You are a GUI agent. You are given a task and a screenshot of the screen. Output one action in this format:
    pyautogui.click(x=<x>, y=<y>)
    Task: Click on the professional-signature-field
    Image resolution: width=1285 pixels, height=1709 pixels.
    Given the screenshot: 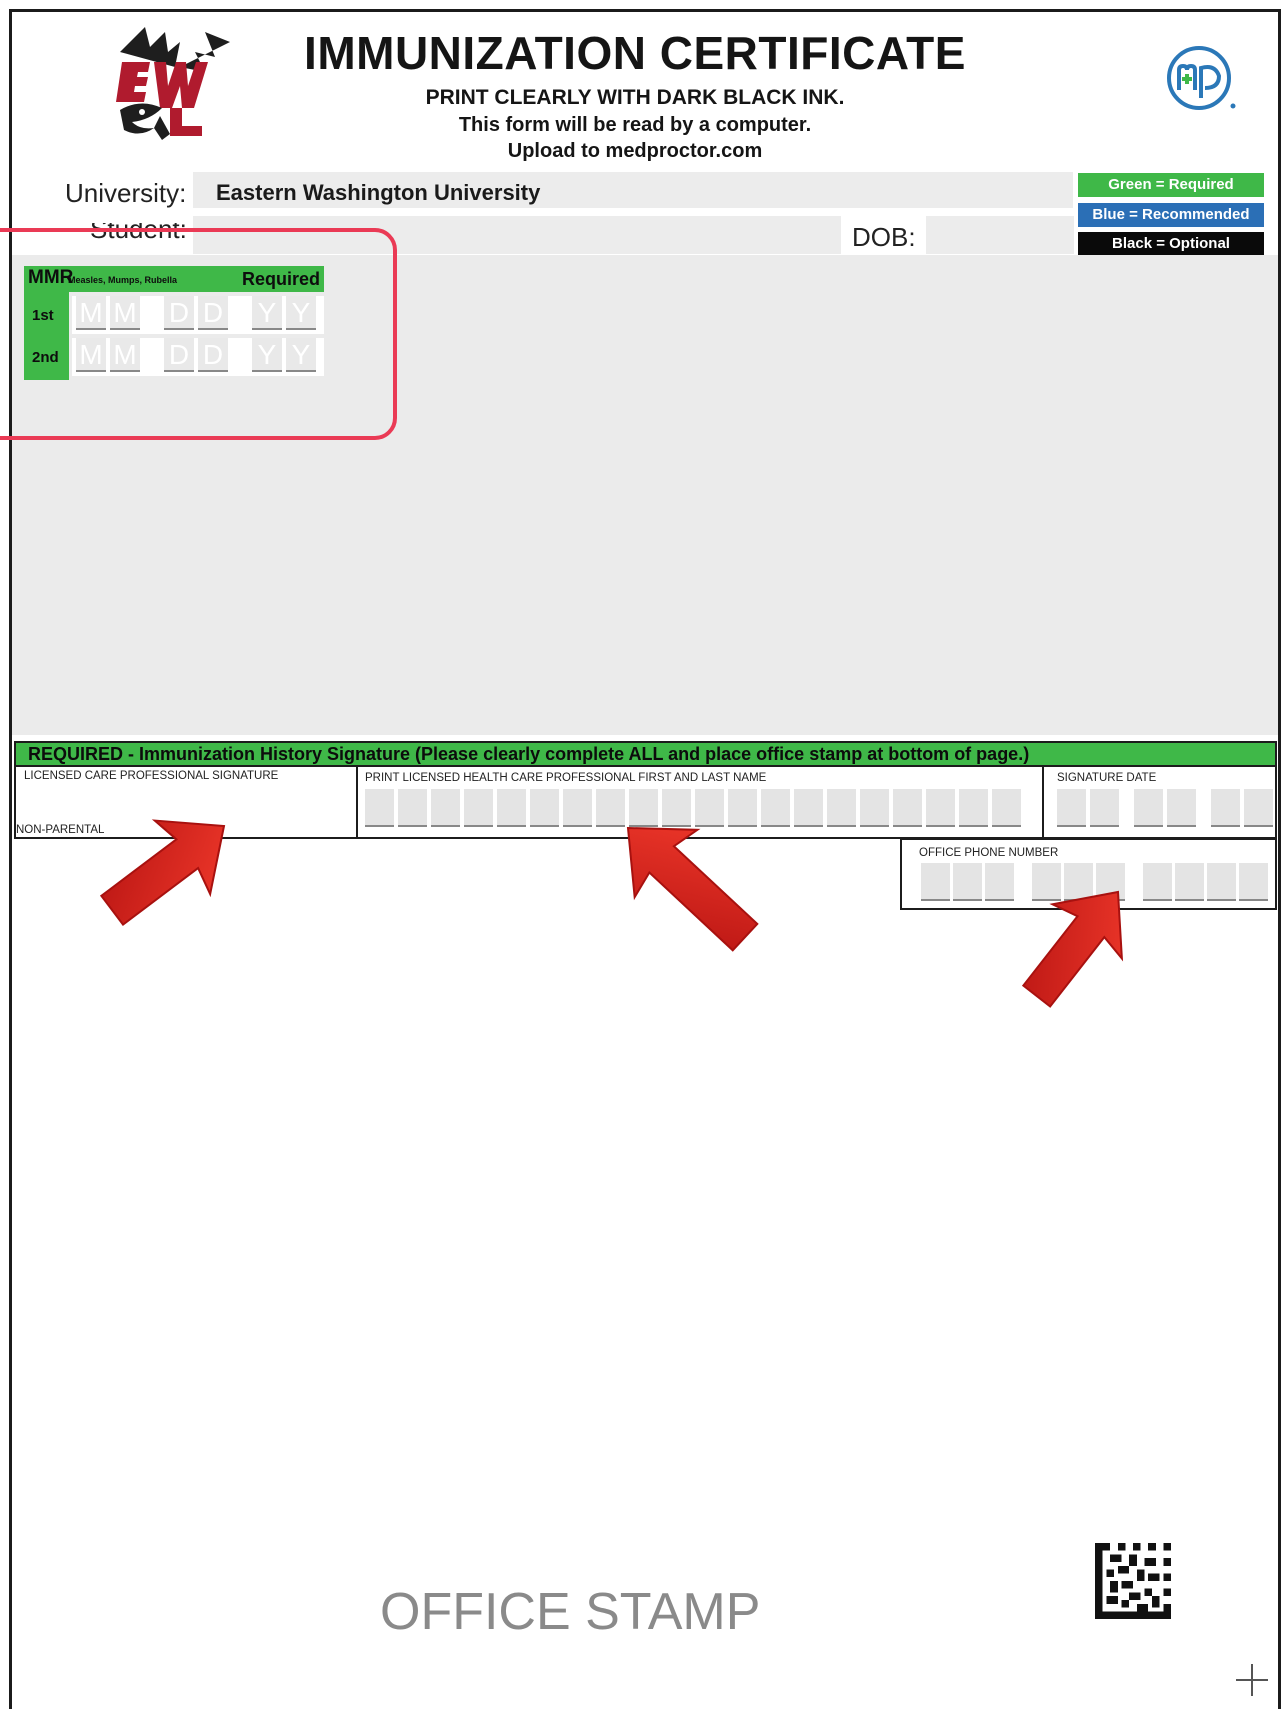 What is the action you would take?
    pyautogui.click(x=186, y=803)
    